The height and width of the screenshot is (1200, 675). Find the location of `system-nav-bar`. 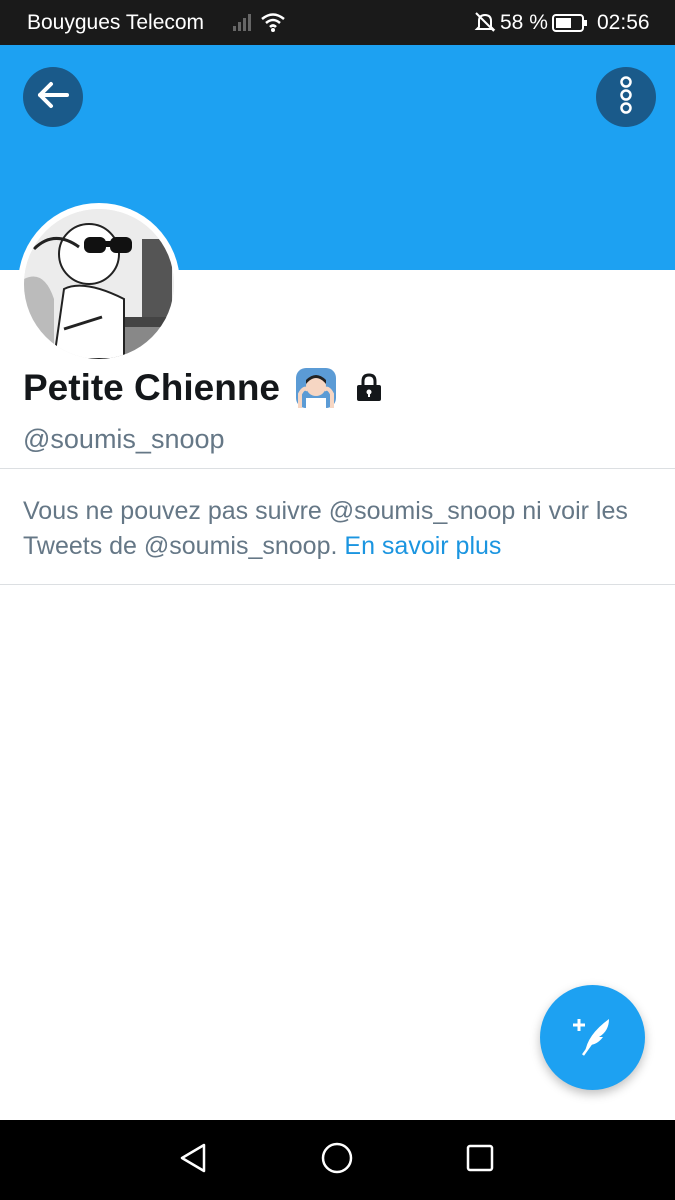

system-nav-bar is located at coordinates (337, 1160).